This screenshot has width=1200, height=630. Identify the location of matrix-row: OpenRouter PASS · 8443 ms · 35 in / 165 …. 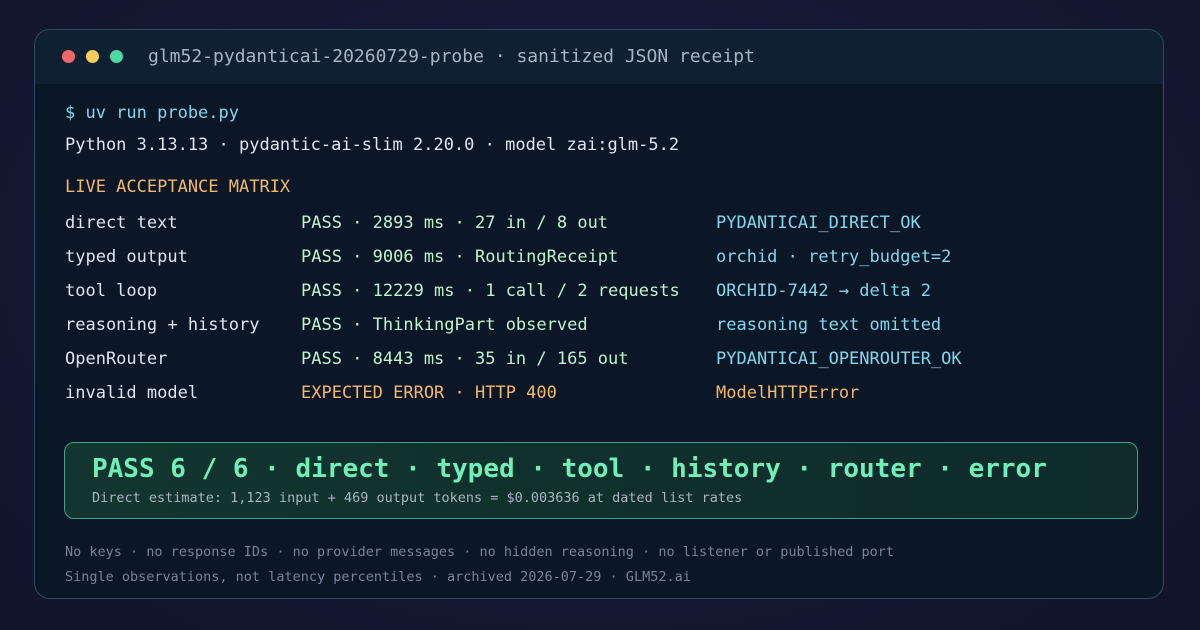
(600, 361).